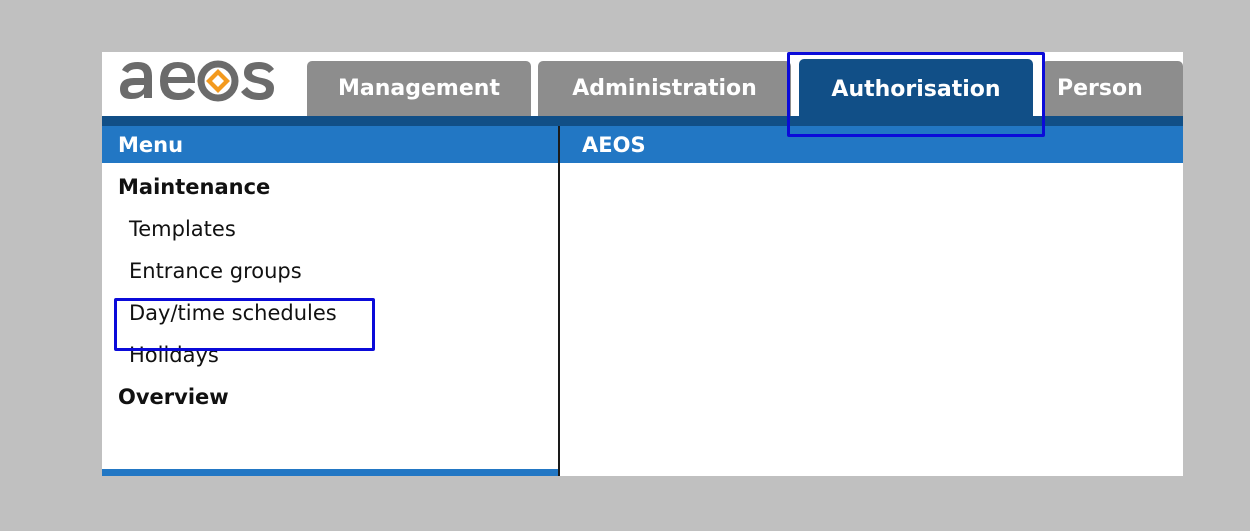 The height and width of the screenshot is (531, 1250). Describe the element at coordinates (664, 88) in the screenshot. I see `tab-administration: Administration` at that location.